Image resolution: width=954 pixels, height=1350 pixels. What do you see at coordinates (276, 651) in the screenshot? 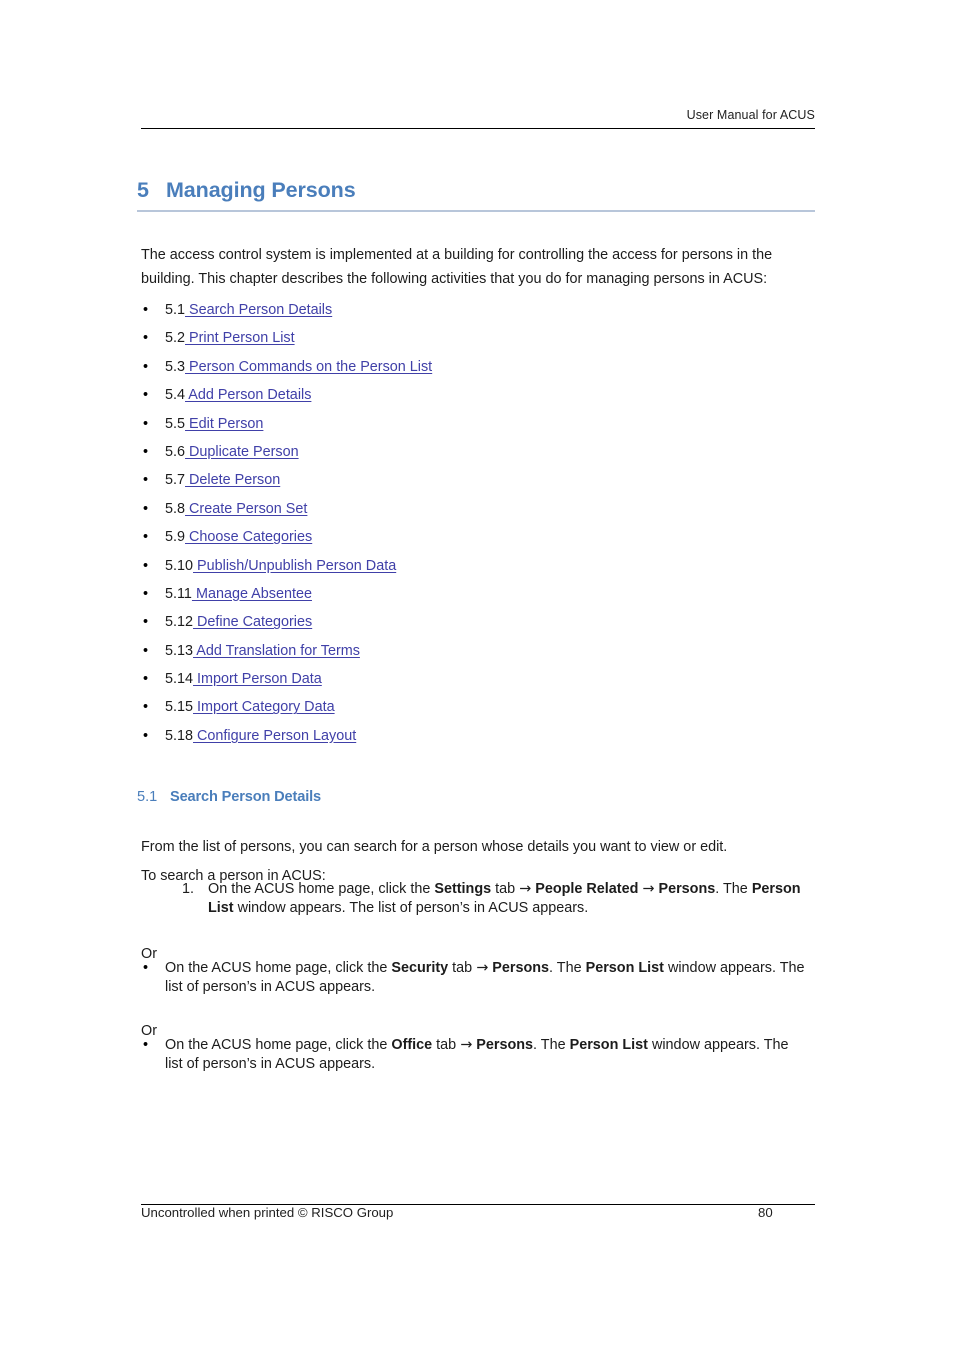
I see `toc-link: Add Translation for Terms` at bounding box center [276, 651].